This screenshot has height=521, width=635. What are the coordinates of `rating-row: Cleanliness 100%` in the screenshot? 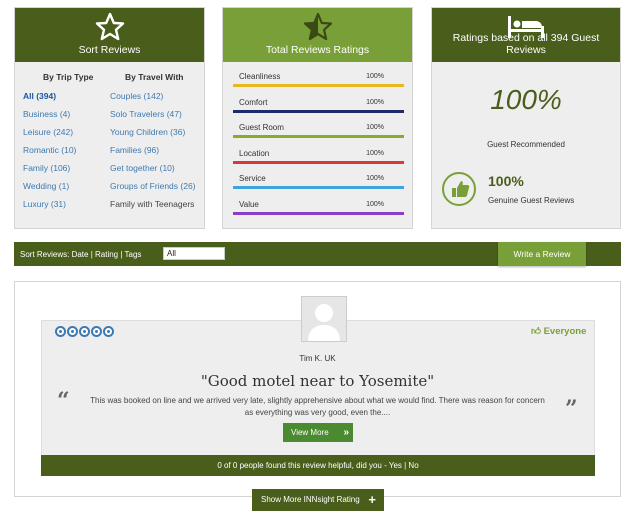 It's located at (318, 84).